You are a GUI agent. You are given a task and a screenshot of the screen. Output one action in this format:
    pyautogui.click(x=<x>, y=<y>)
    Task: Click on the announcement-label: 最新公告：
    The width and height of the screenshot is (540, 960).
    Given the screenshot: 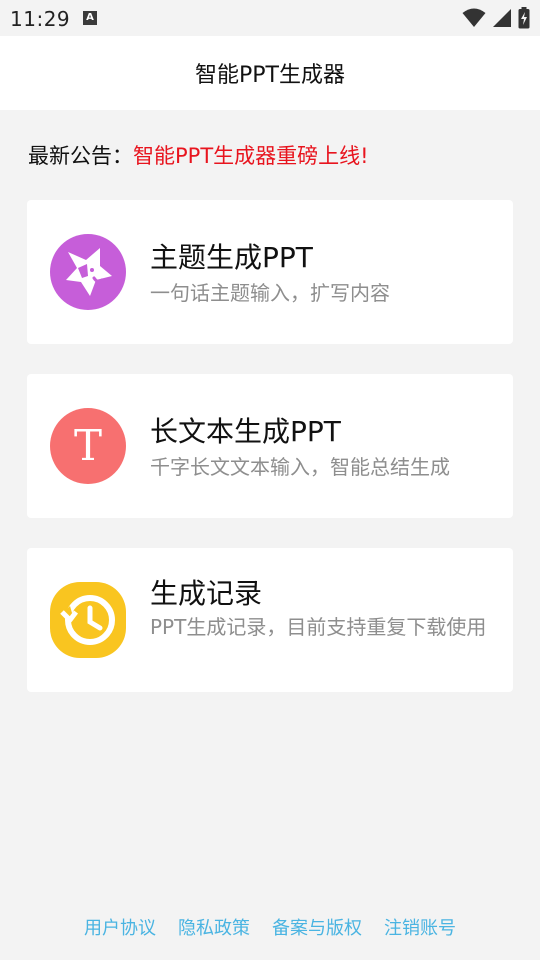 What is the action you would take?
    pyautogui.click(x=80, y=156)
    